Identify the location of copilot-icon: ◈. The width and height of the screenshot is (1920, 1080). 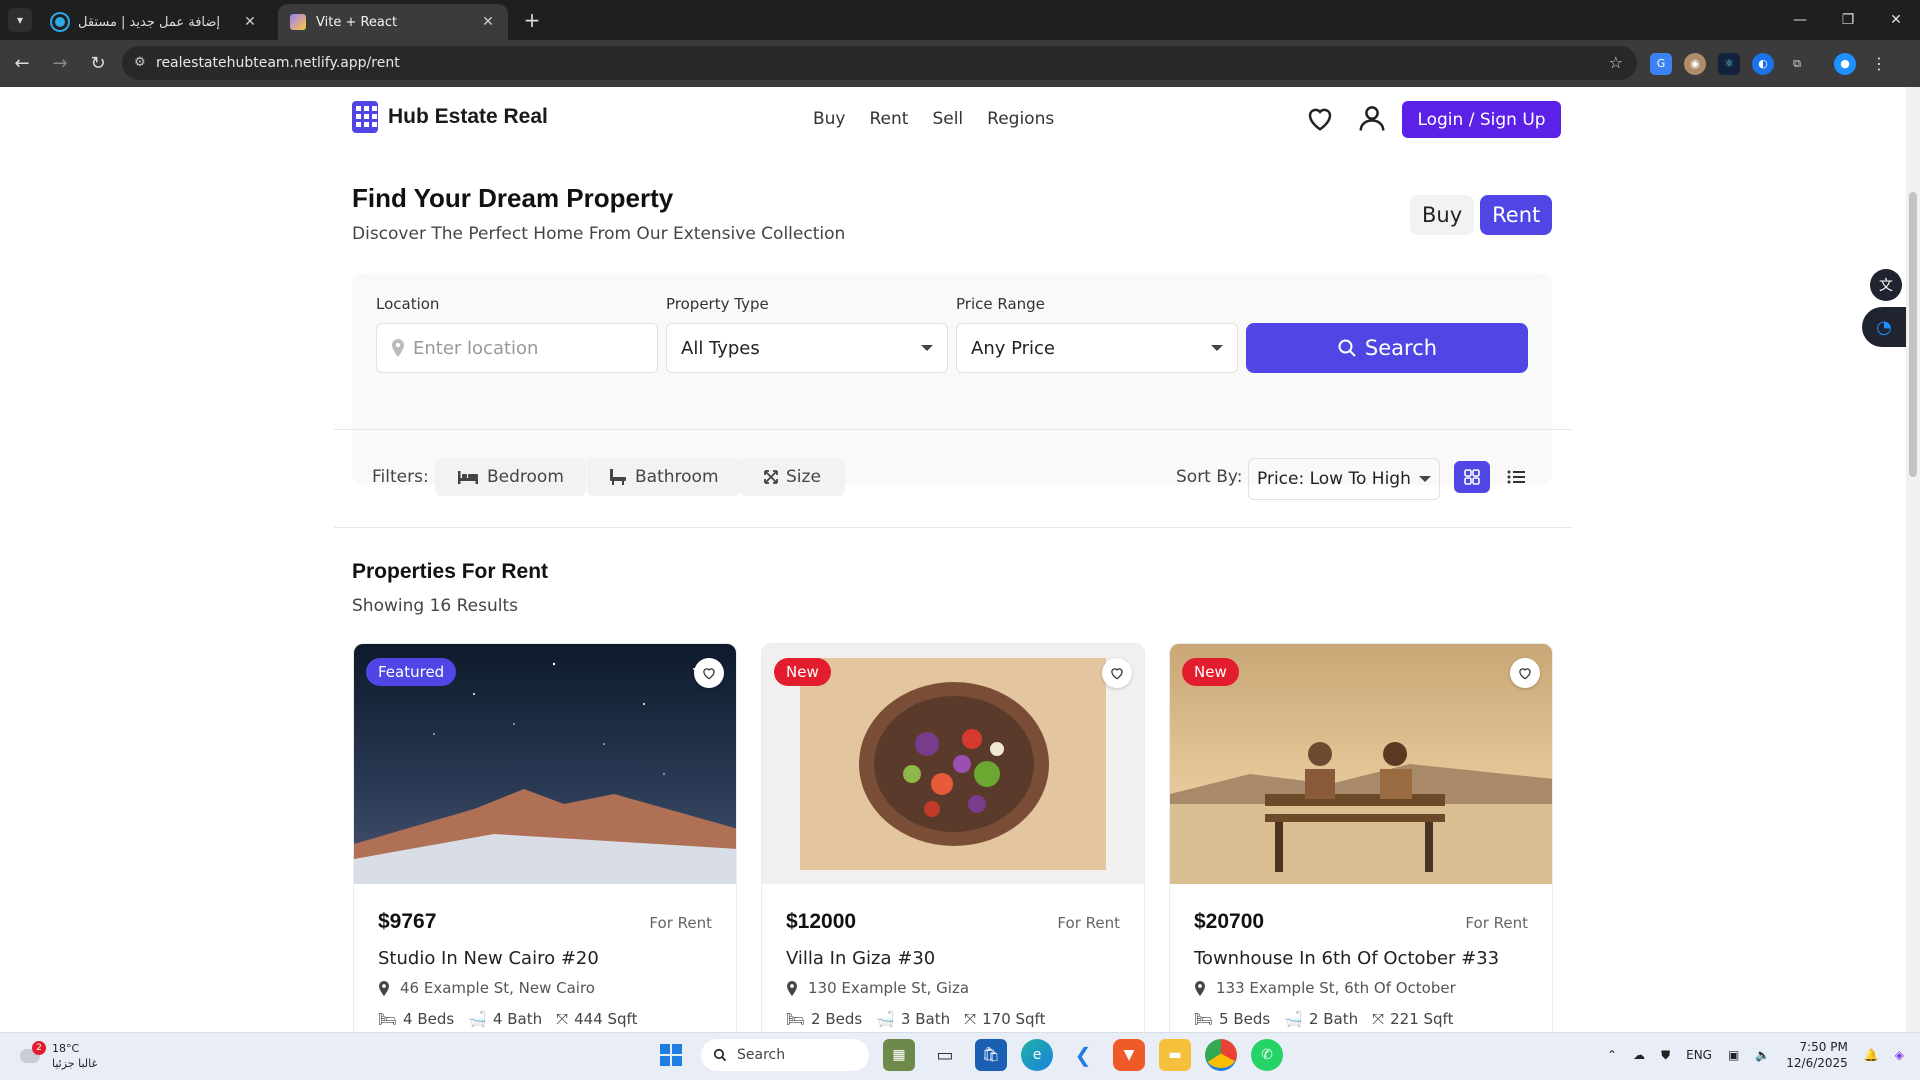
(1899, 1055).